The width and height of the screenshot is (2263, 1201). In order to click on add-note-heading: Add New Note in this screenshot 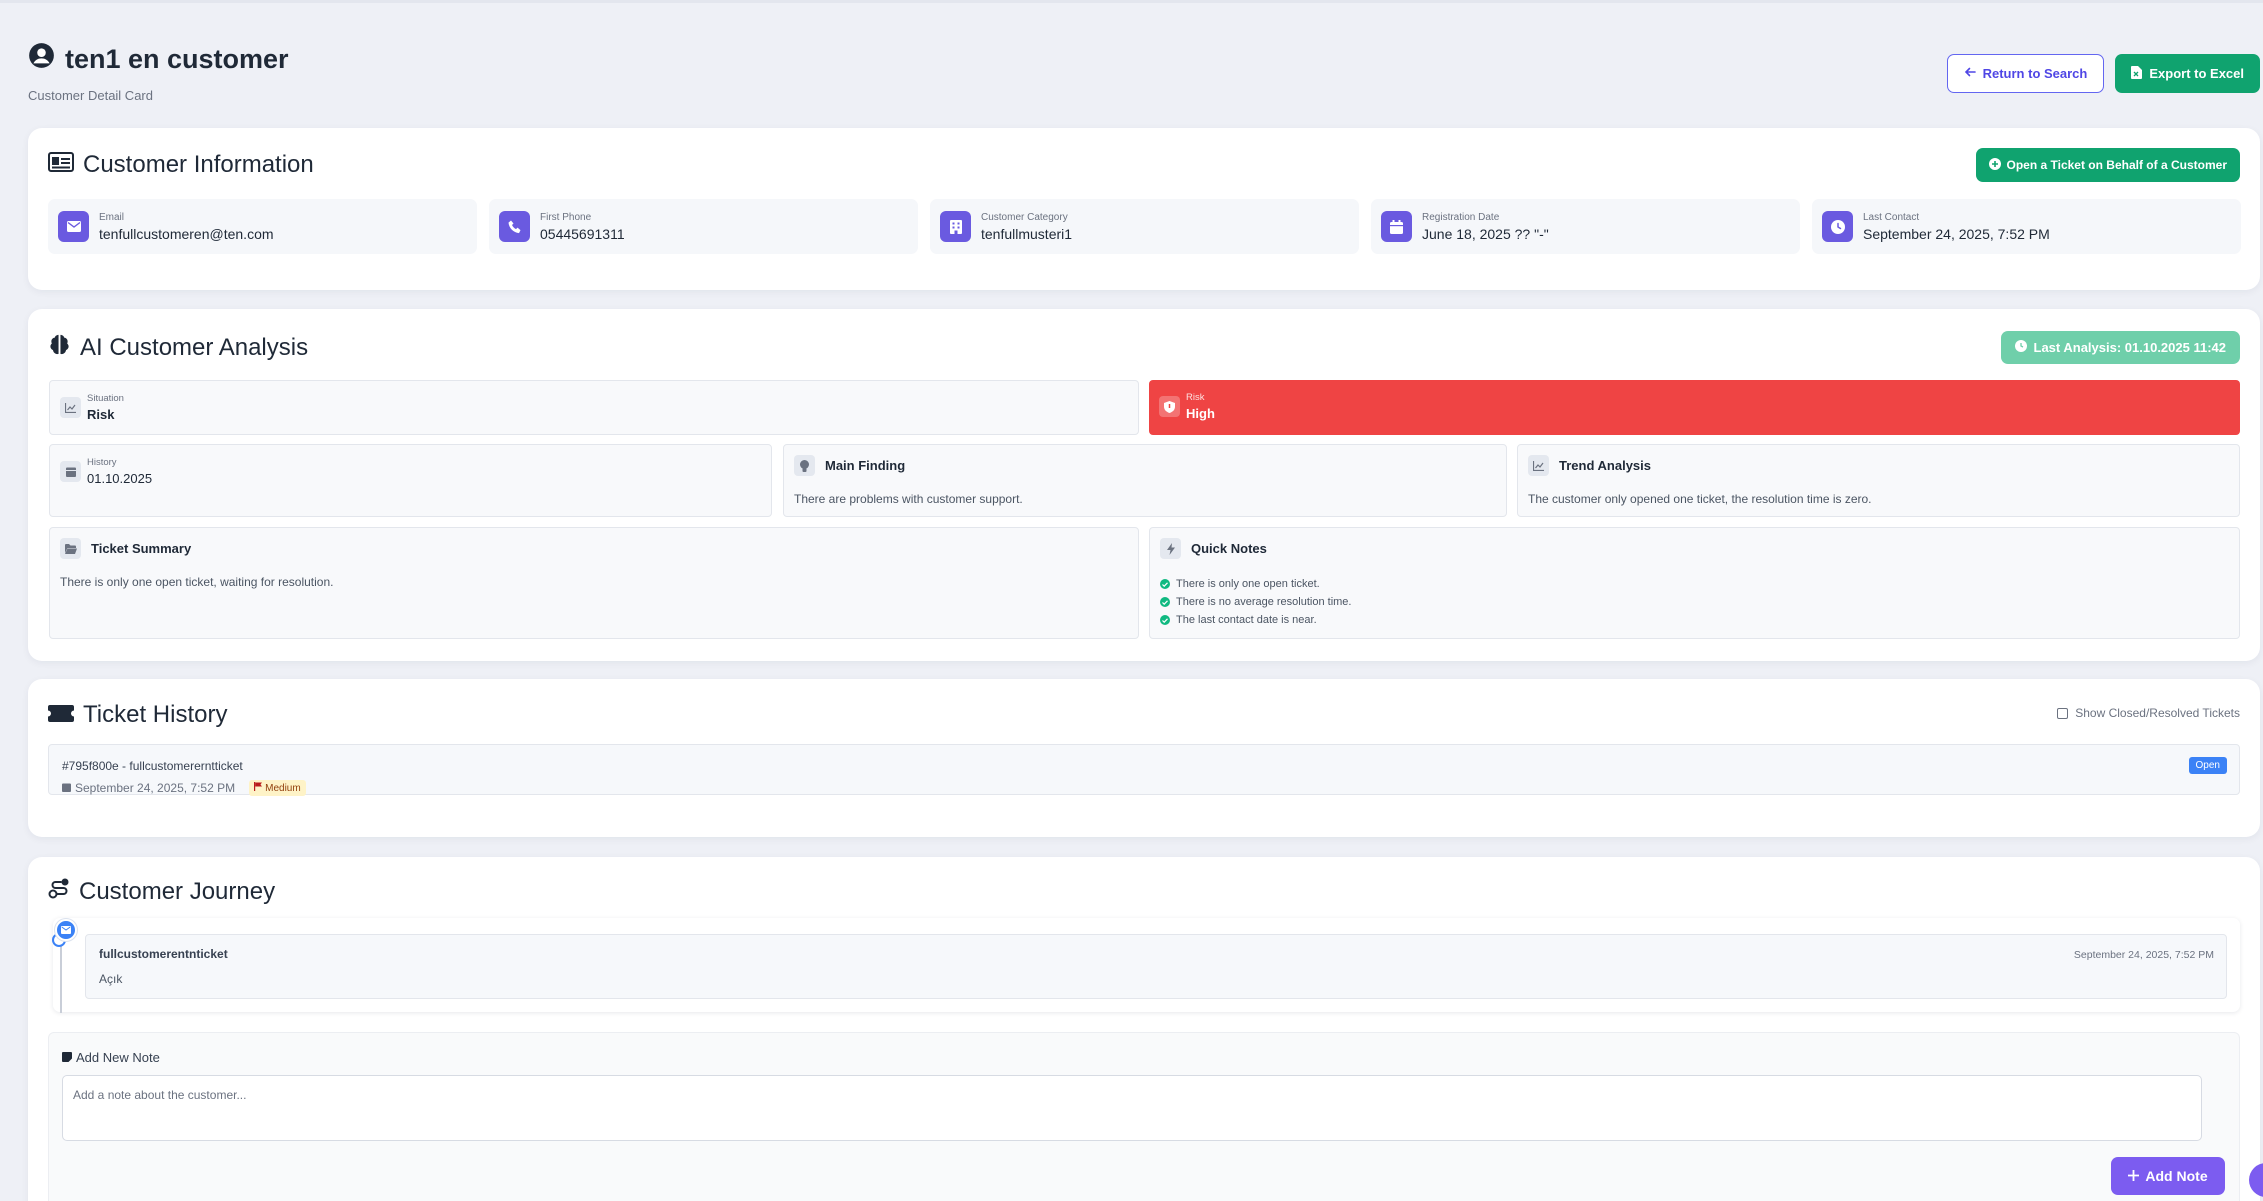, I will do `click(118, 1057)`.